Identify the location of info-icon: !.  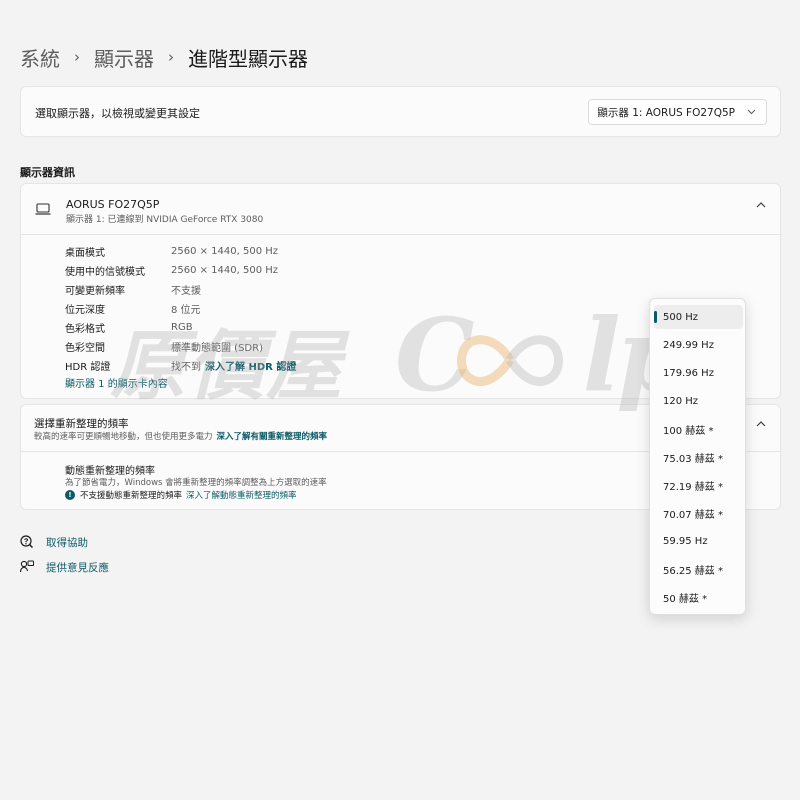
(70, 495).